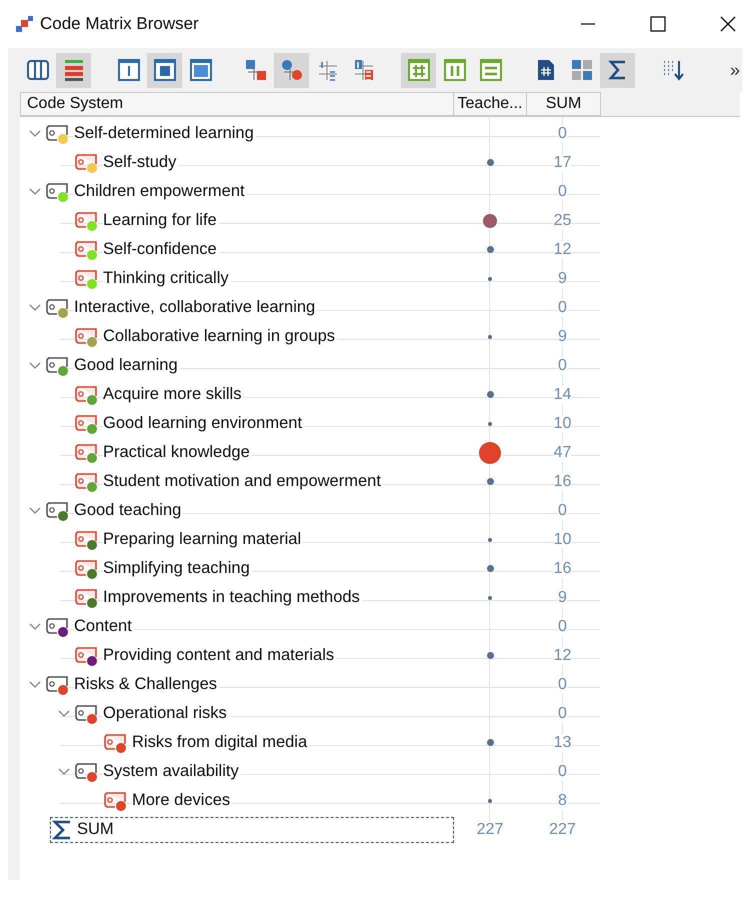  Describe the element at coordinates (127, 365) in the screenshot. I see `code-label: Good learning` at that location.